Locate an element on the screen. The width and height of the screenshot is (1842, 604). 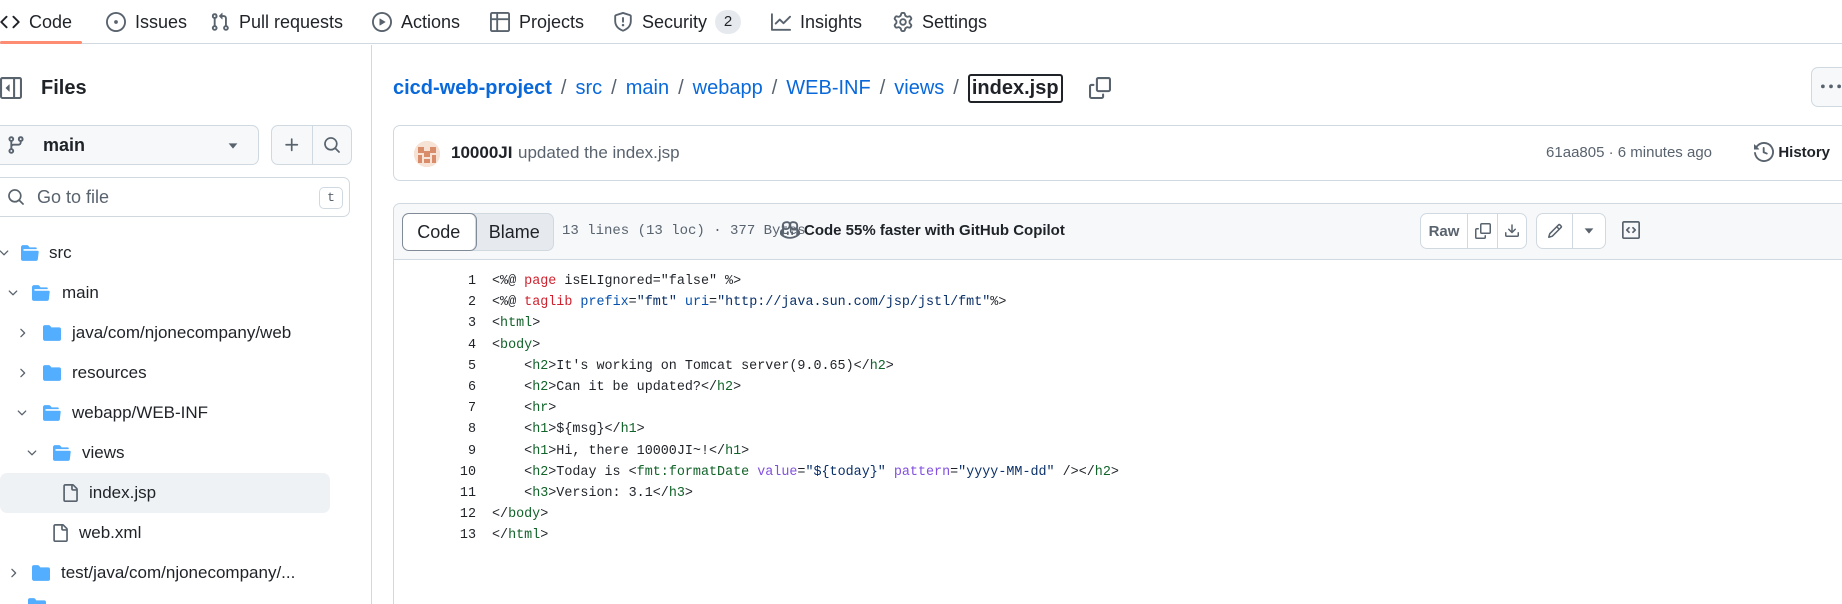
tab-insights: Insights is located at coordinates (816, 22).